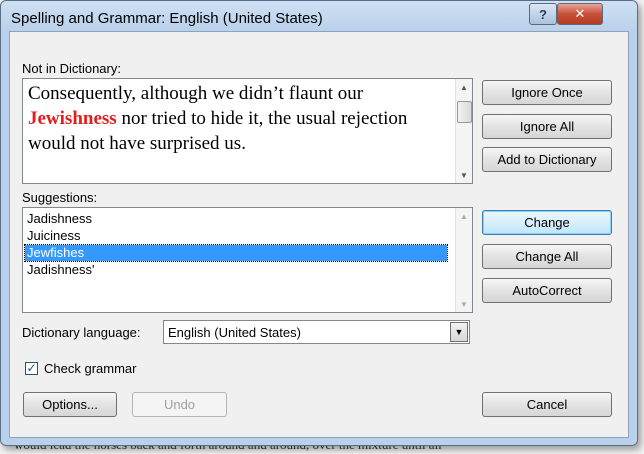 This screenshot has height=454, width=644. I want to click on text-scrollbar: ▲ ▼, so click(463, 131).